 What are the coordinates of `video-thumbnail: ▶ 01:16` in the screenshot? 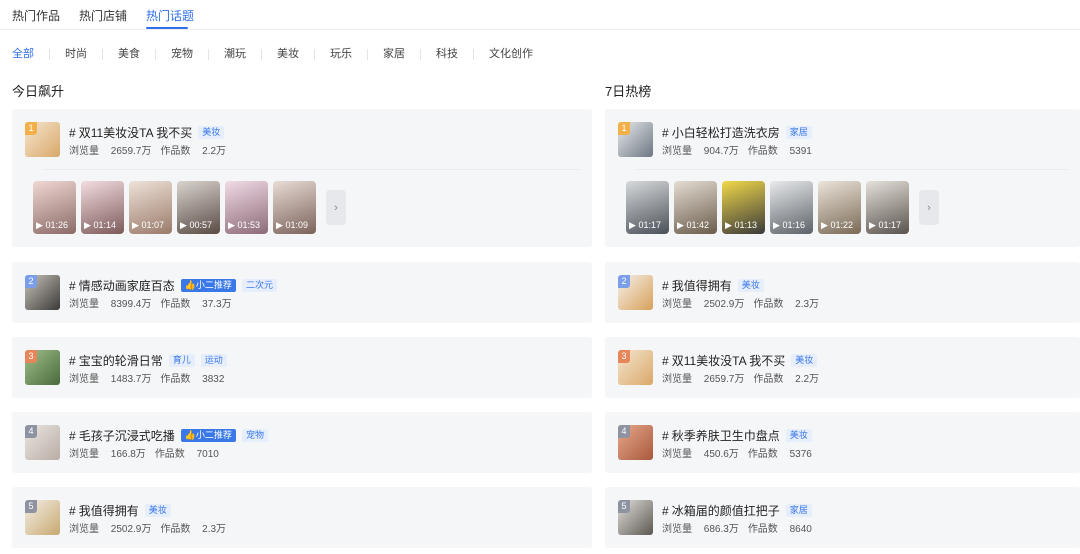 It's located at (791, 207).